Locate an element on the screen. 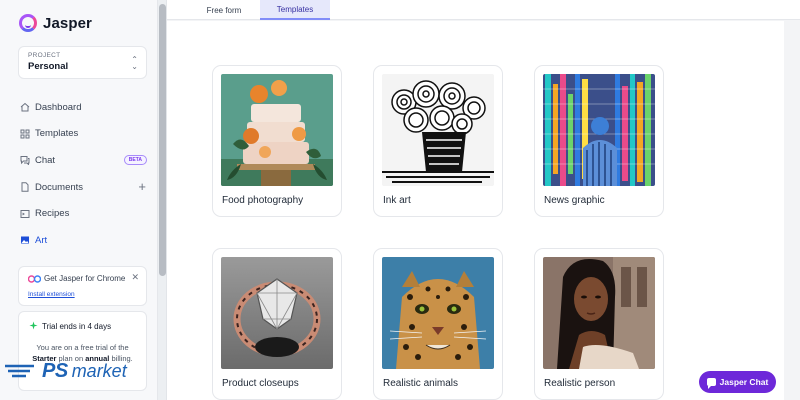  card-label: News graphic is located at coordinates (574, 200).